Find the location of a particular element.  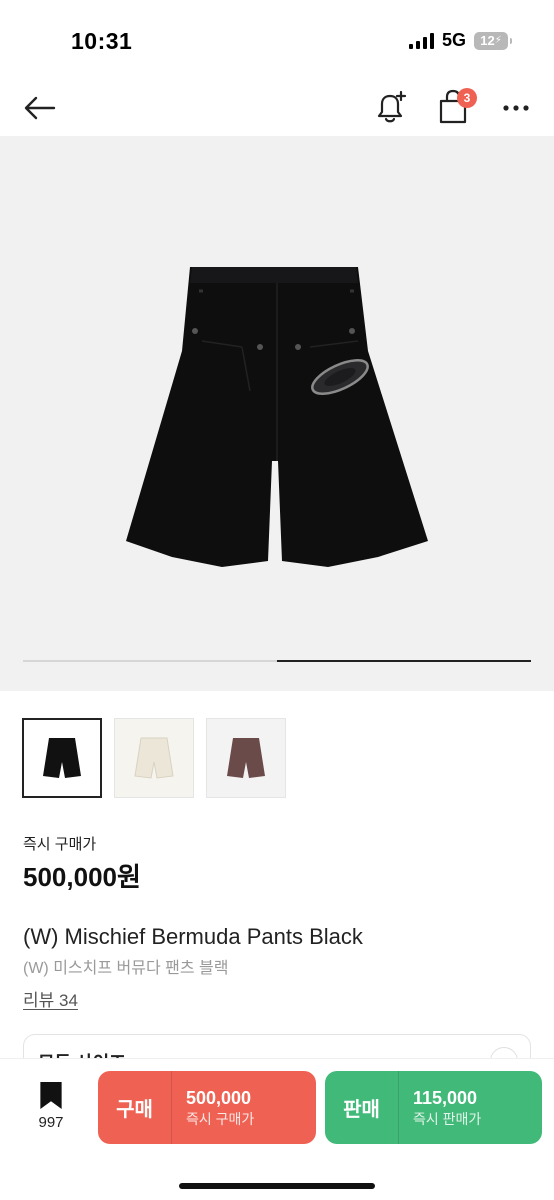

buy-button: 구매 500,000 즉시 구매가 is located at coordinates (207, 1107).